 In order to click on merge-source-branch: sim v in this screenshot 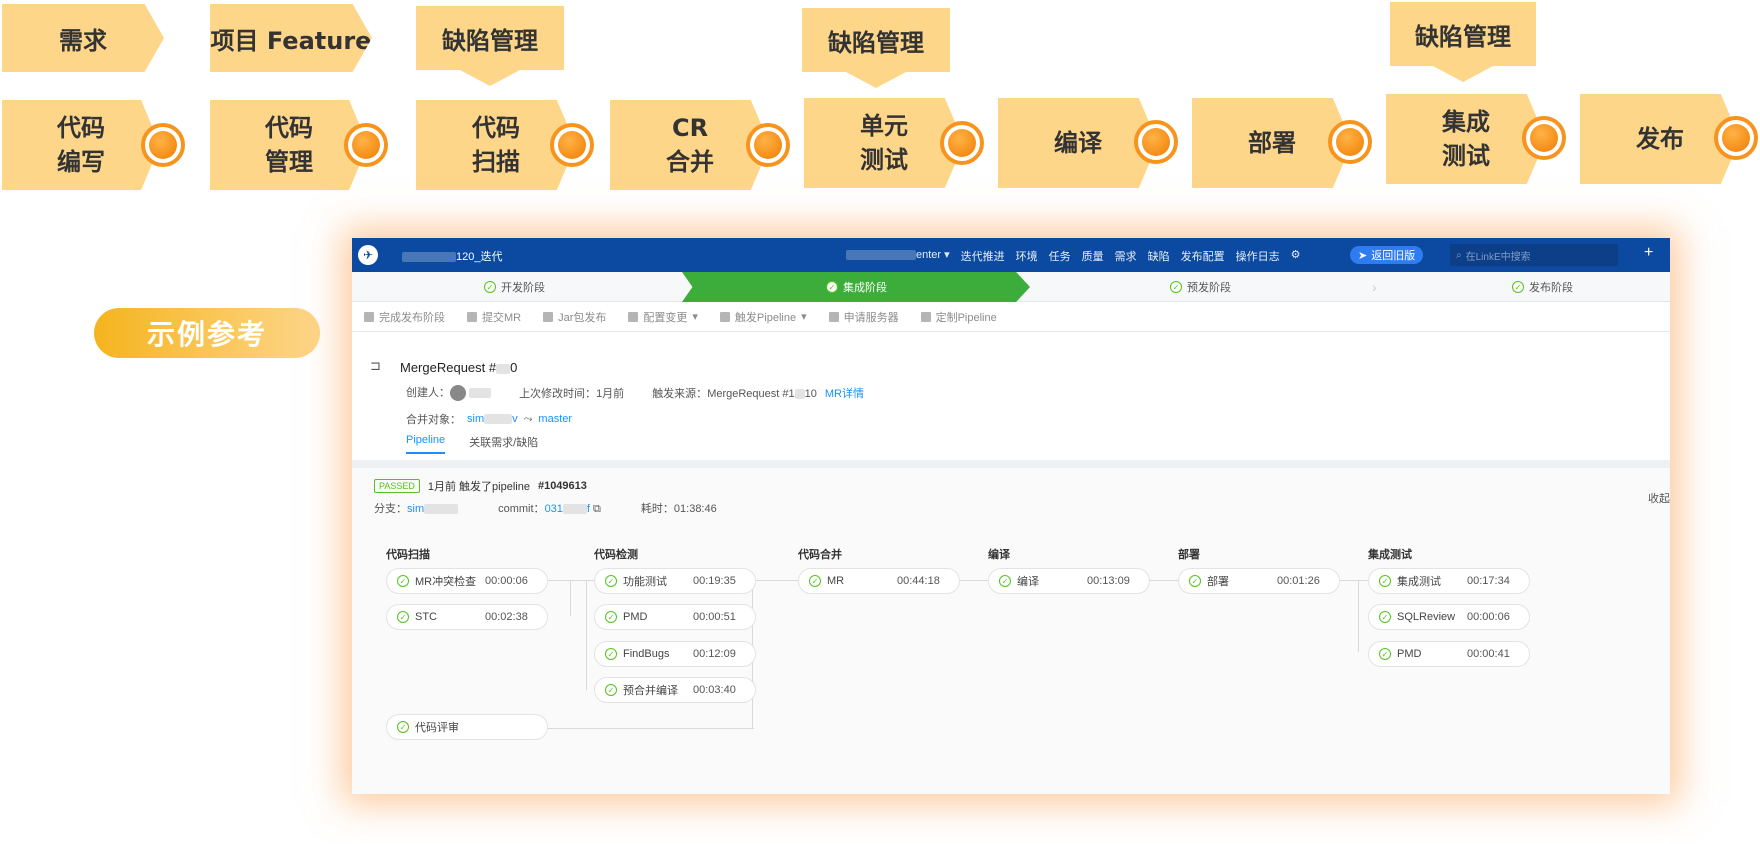, I will do `click(492, 419)`.